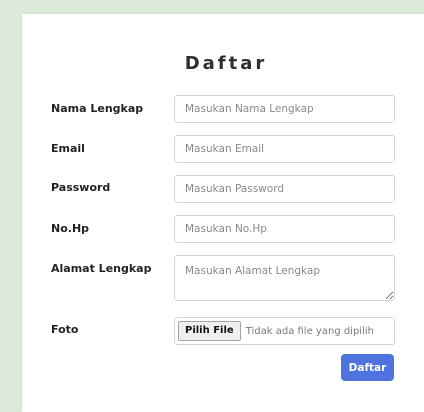 The width and height of the screenshot is (424, 412). I want to click on choose-file-button: Pilih File, so click(209, 331).